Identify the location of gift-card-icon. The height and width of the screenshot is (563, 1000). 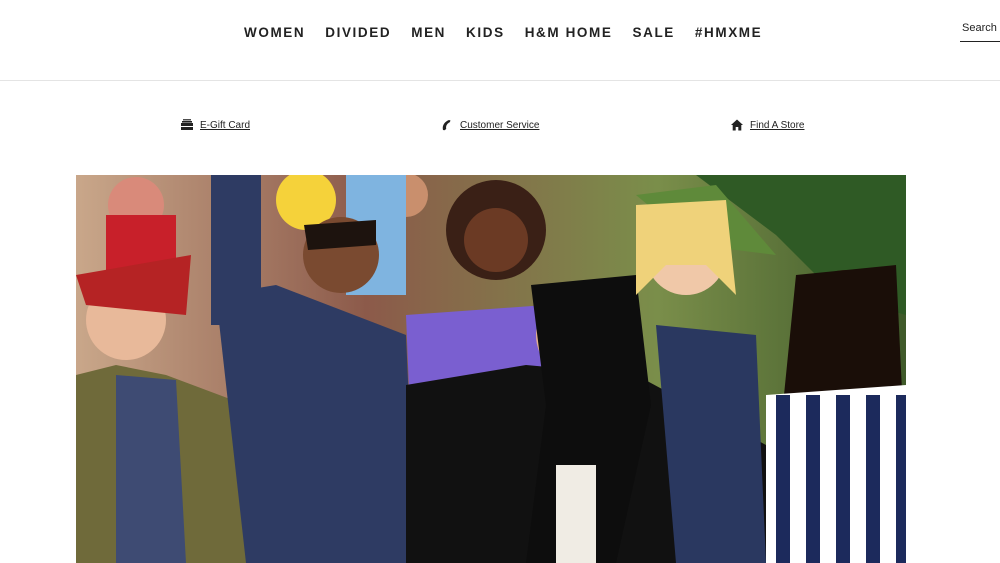
(187, 125).